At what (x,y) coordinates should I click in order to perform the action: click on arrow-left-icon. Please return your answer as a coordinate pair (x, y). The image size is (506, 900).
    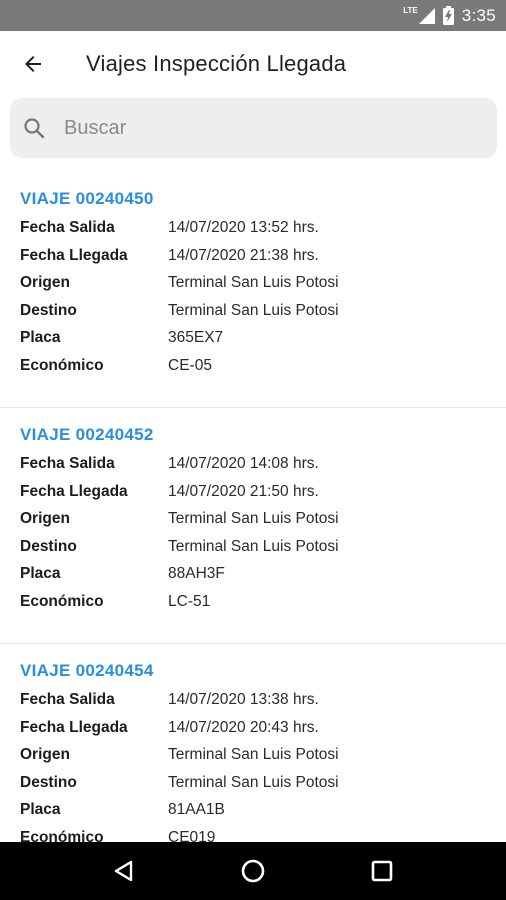
    Looking at the image, I should click on (33, 64).